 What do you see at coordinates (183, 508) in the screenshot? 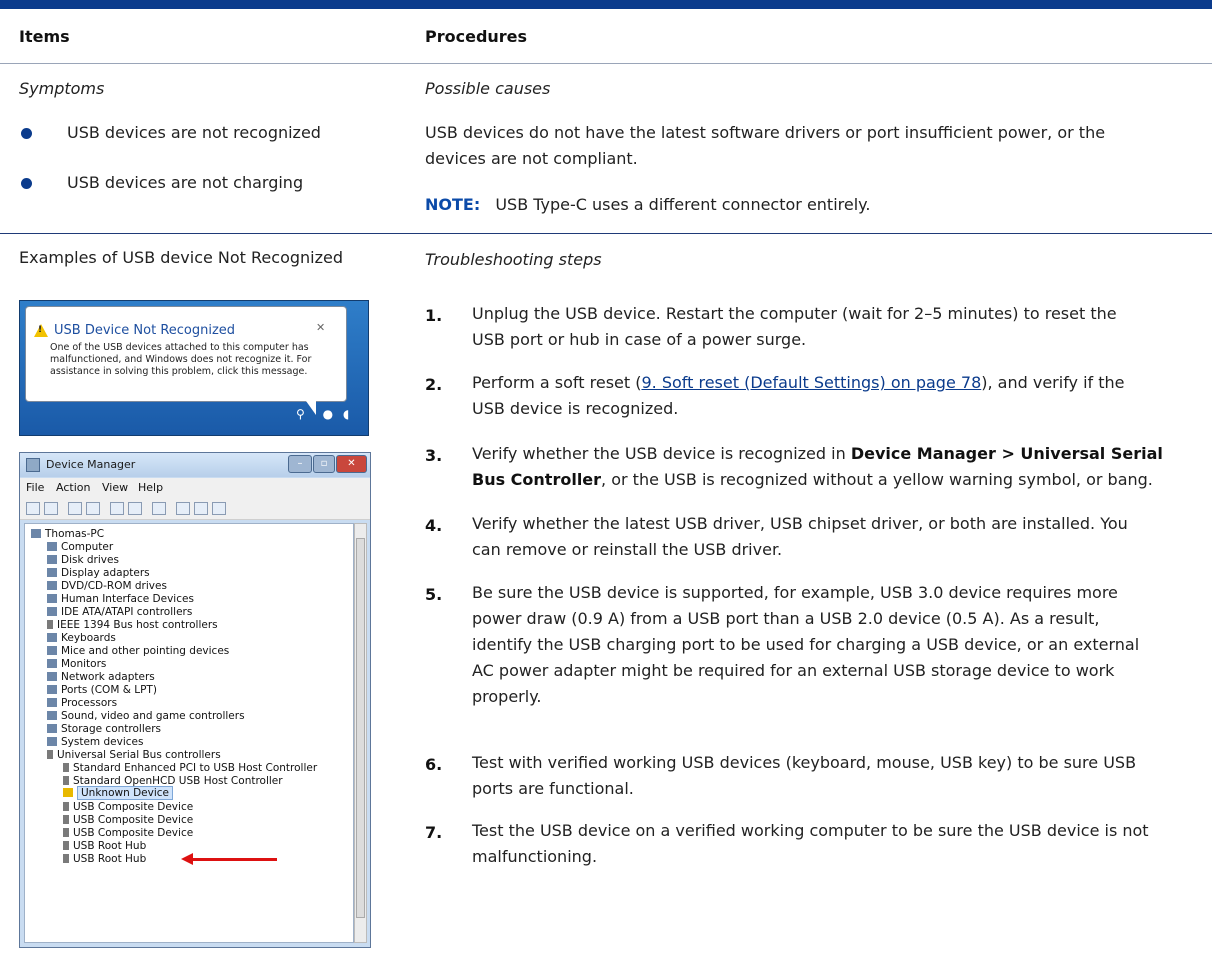
I see `update-driver-icon` at bounding box center [183, 508].